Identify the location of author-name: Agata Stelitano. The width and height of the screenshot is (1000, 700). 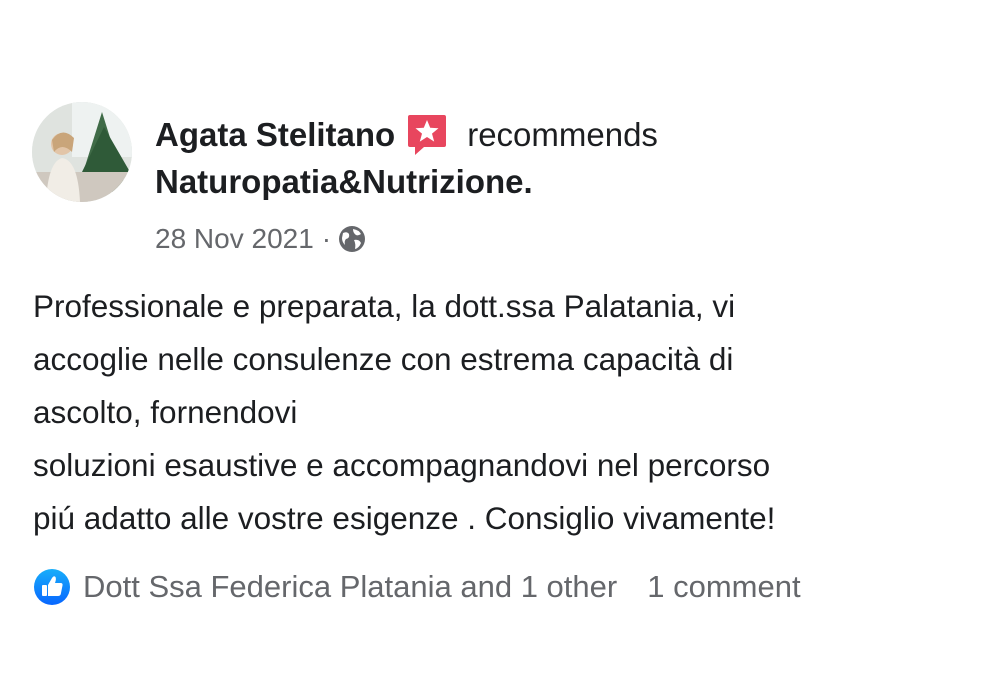
(275, 135).